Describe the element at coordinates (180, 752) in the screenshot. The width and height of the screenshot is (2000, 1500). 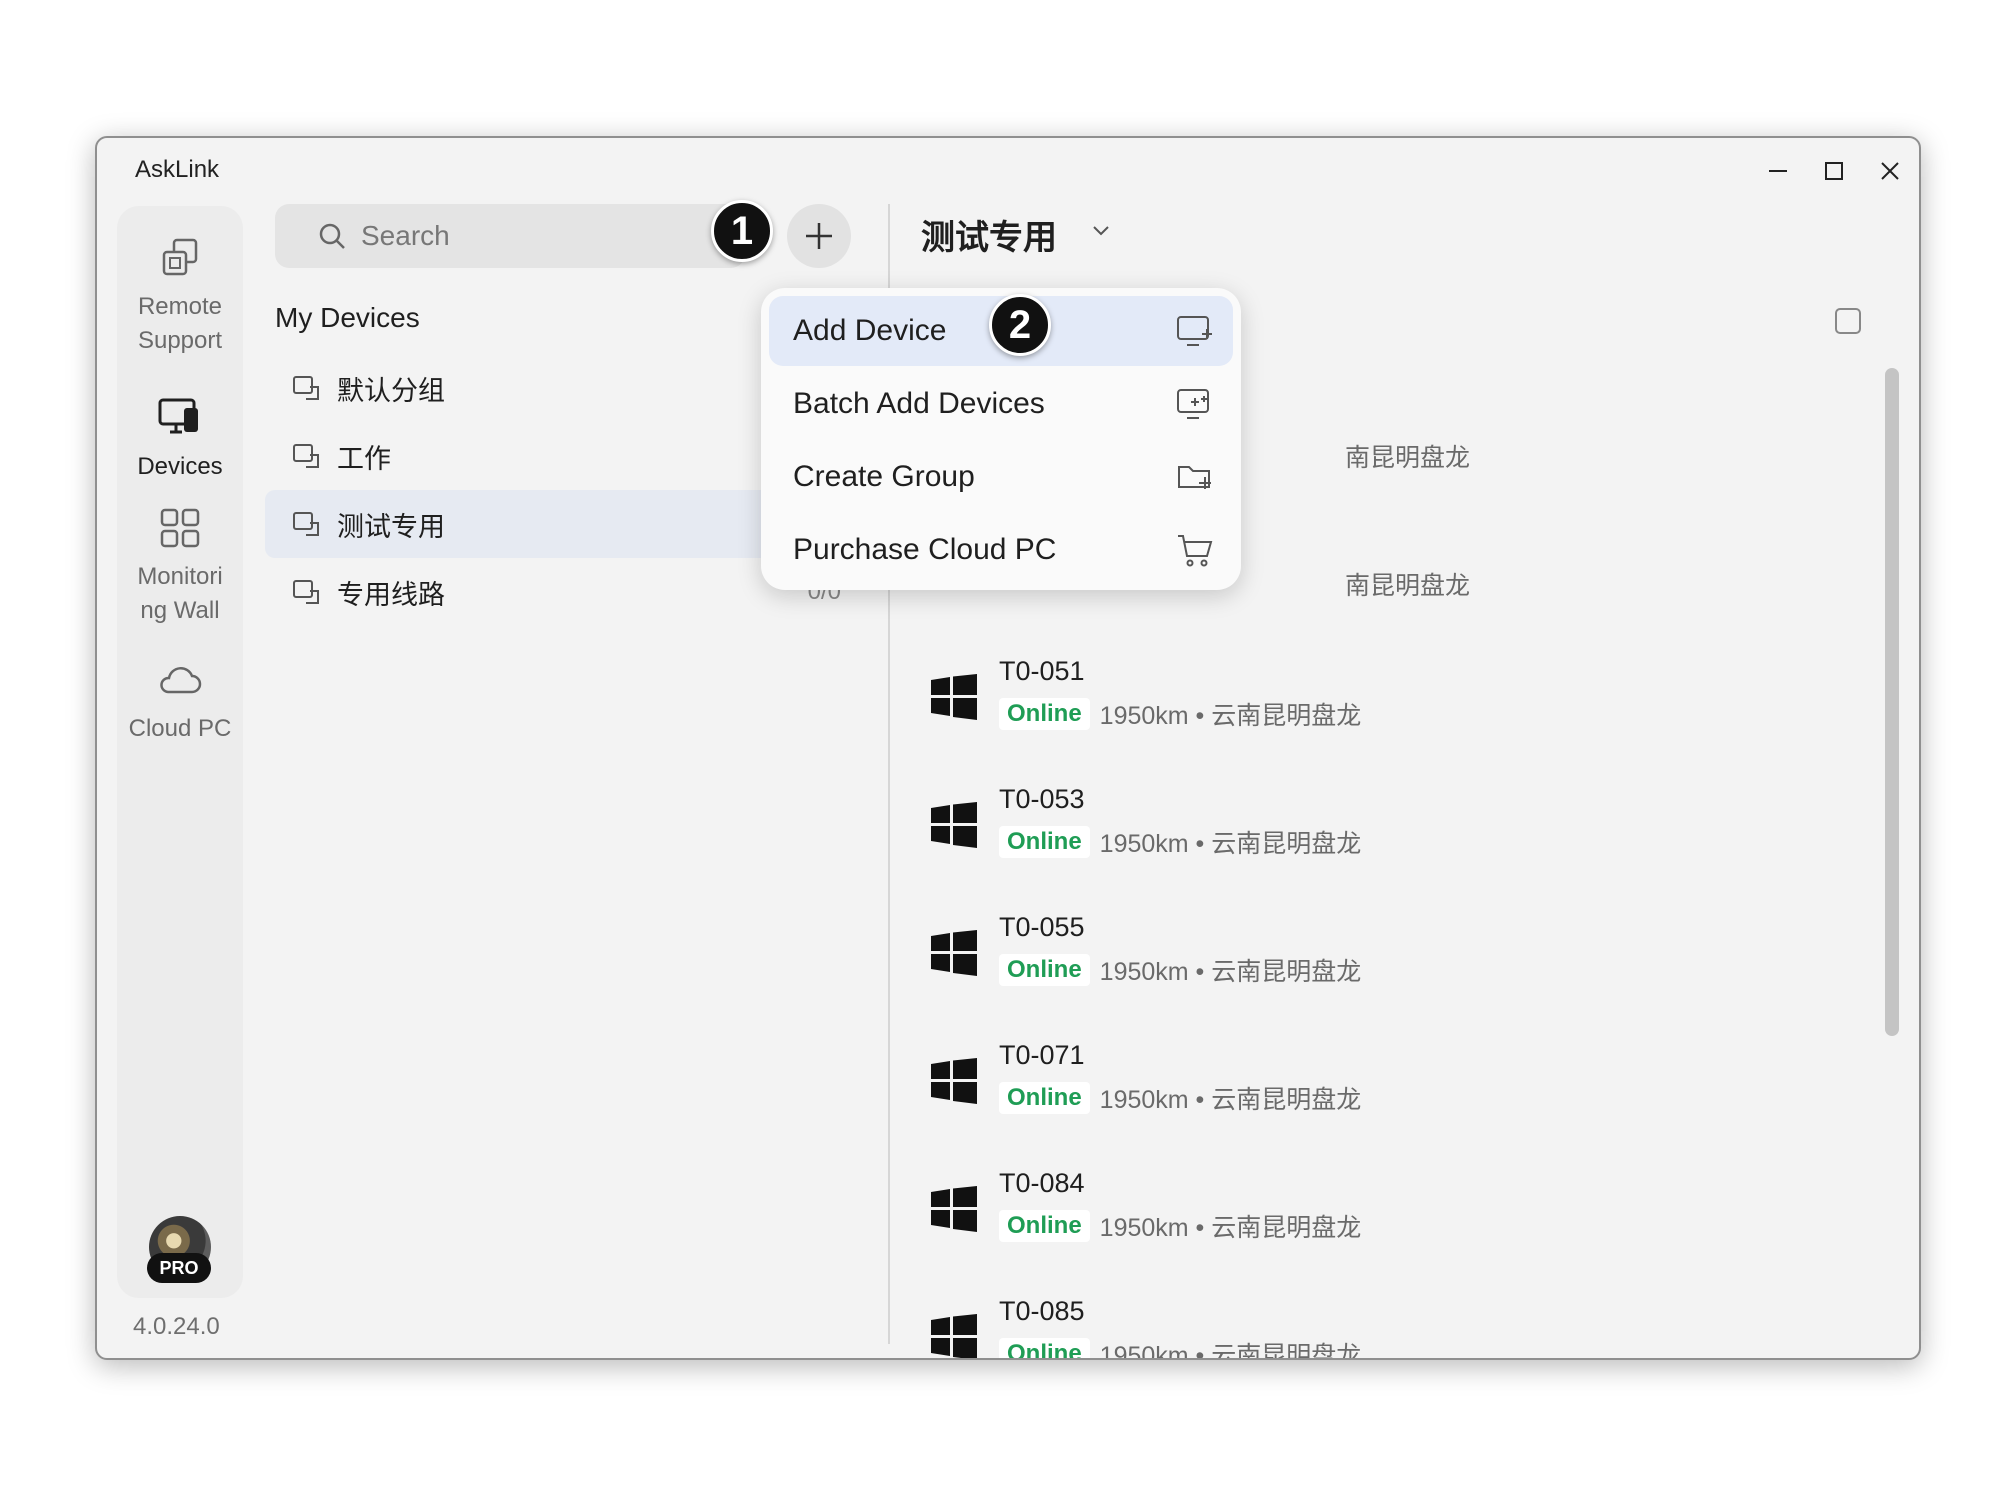
I see `nav-rail: Remote Support Devices Monitori ng Wall` at that location.